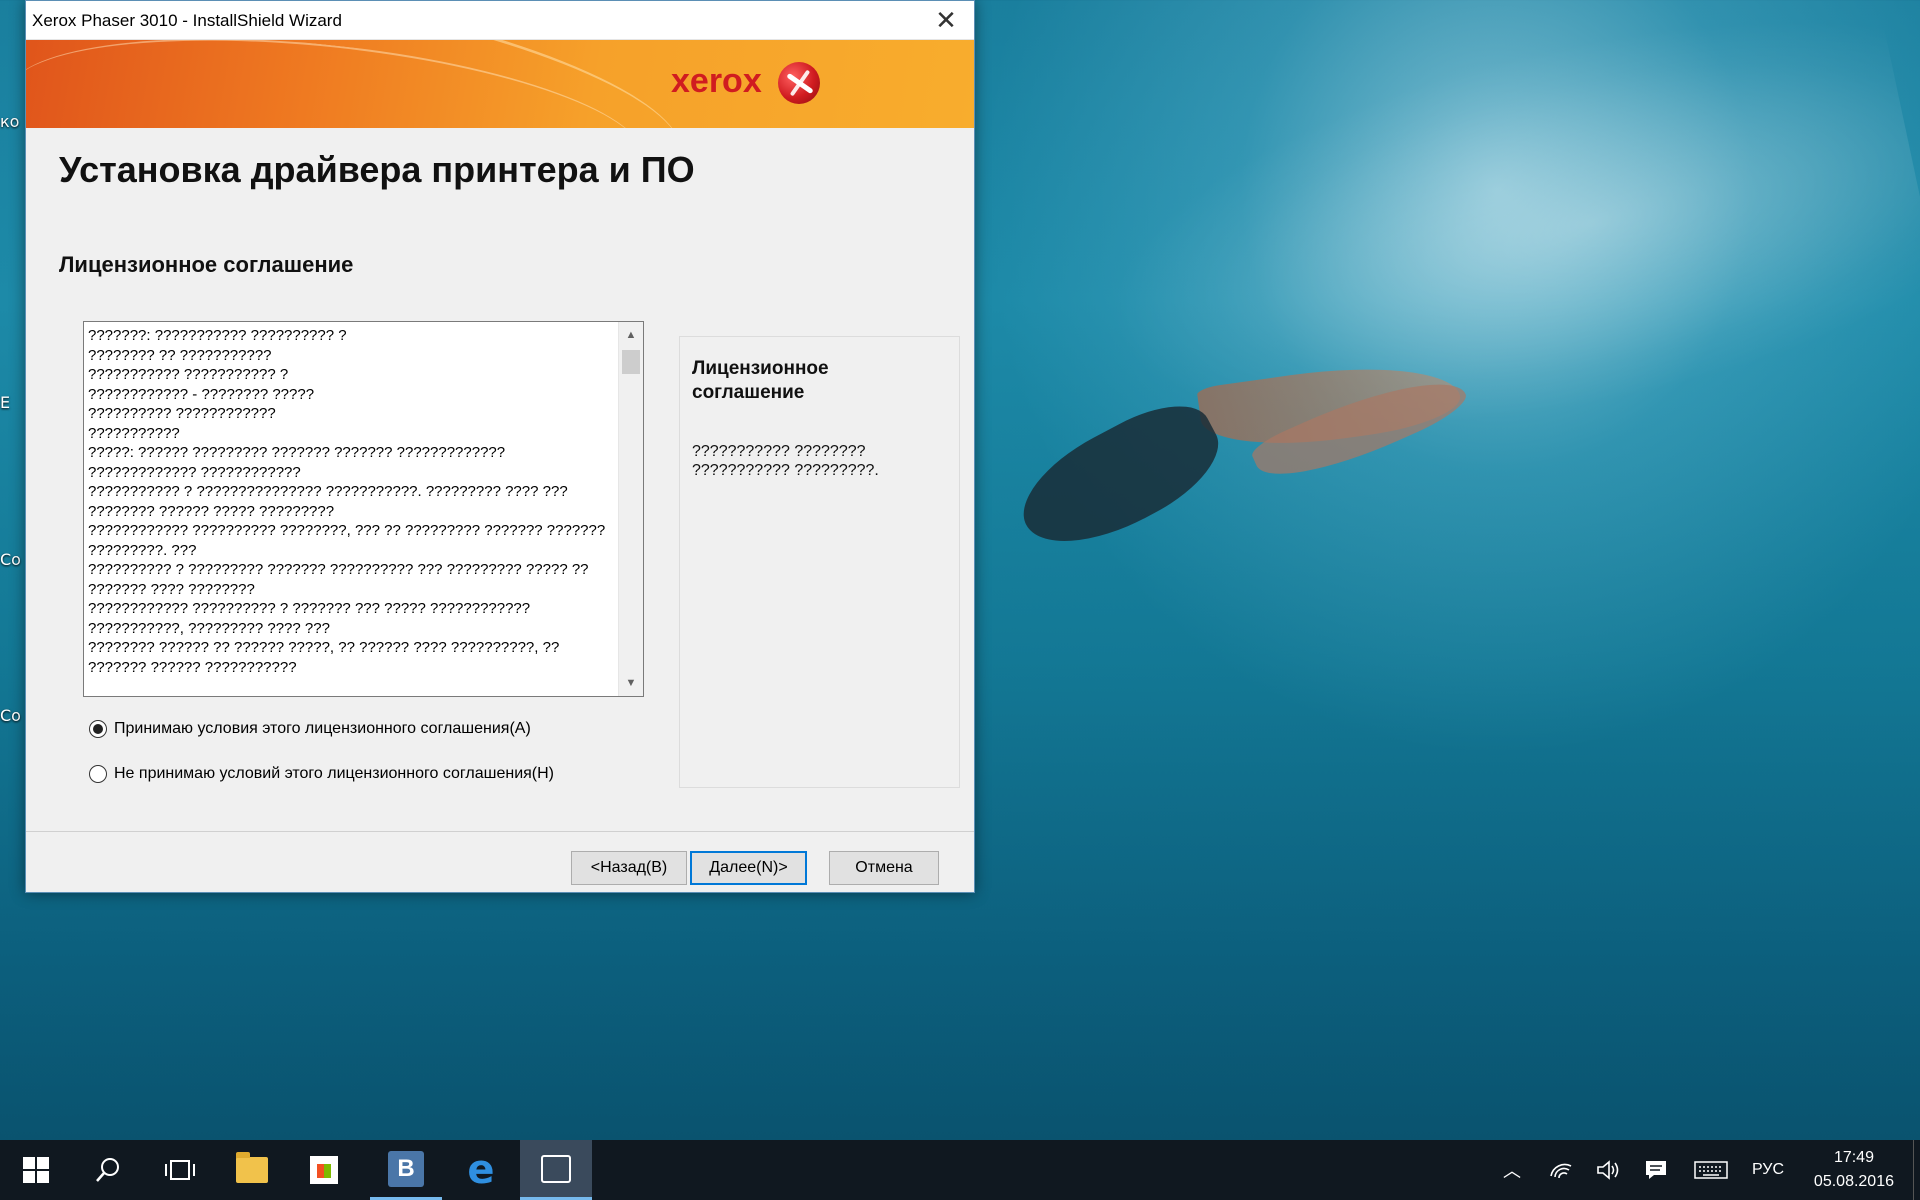 This screenshot has width=1920, height=1200. Describe the element at coordinates (1853, 1181) in the screenshot. I see `clock-date: 05.08.2016` at that location.